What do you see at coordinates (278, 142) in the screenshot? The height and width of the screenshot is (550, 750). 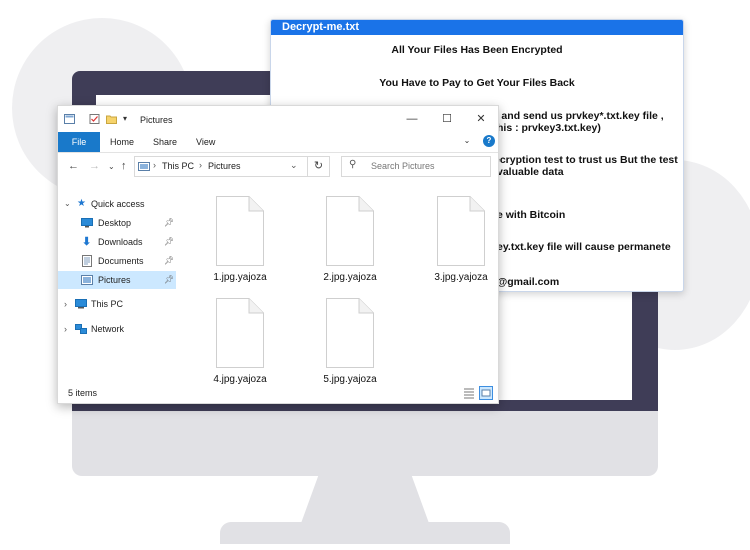 I see `ribbon: File Home Share View ⌄ ?` at bounding box center [278, 142].